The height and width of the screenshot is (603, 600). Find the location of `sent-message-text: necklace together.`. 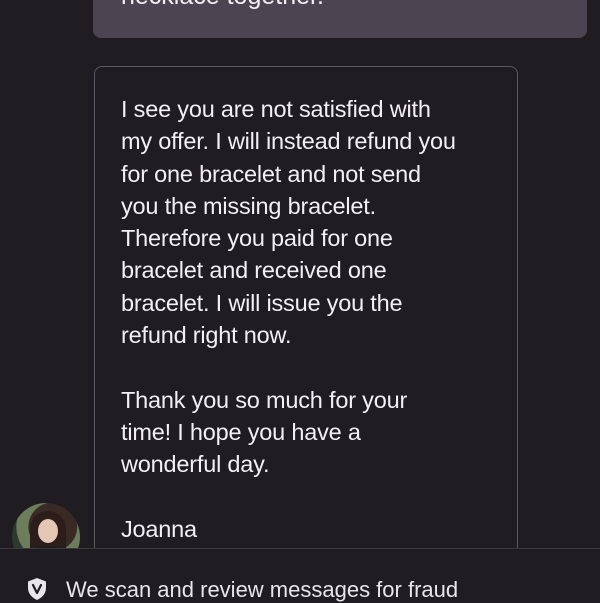

sent-message-text: necklace together. is located at coordinates (222, 6).